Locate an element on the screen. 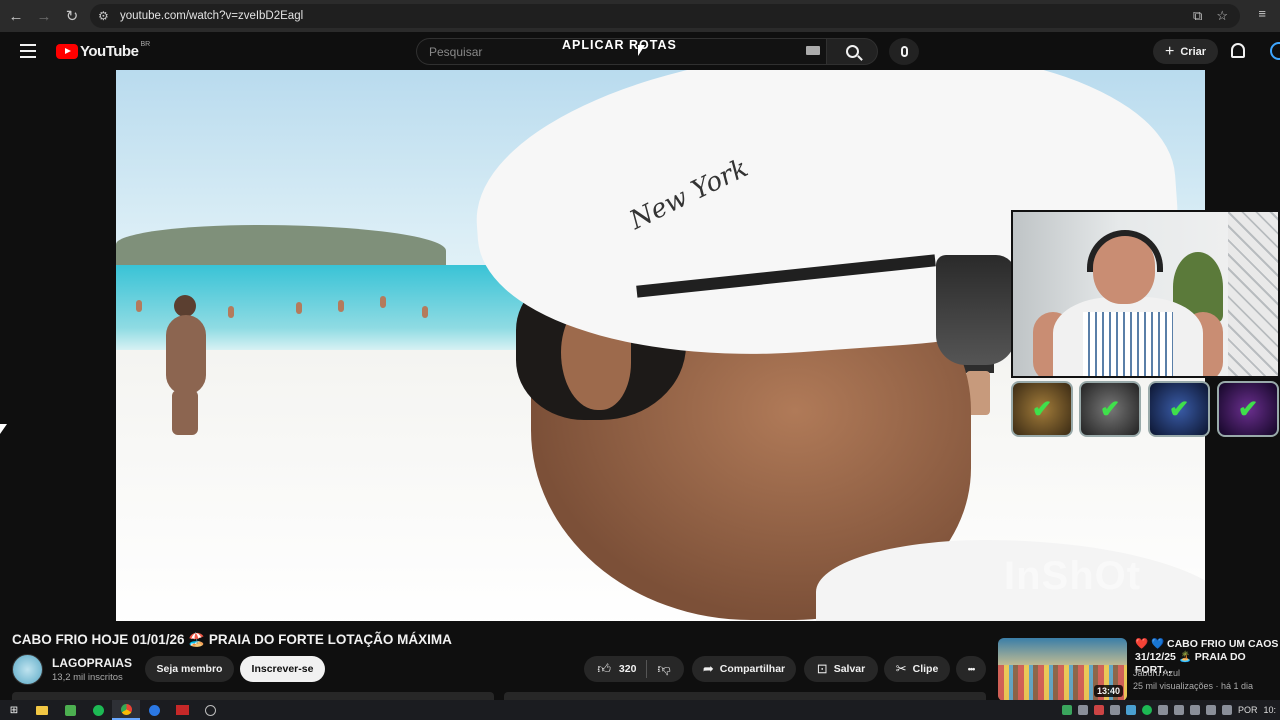 The image size is (1280, 720). clip-button: ✂ Clipe is located at coordinates (917, 669).